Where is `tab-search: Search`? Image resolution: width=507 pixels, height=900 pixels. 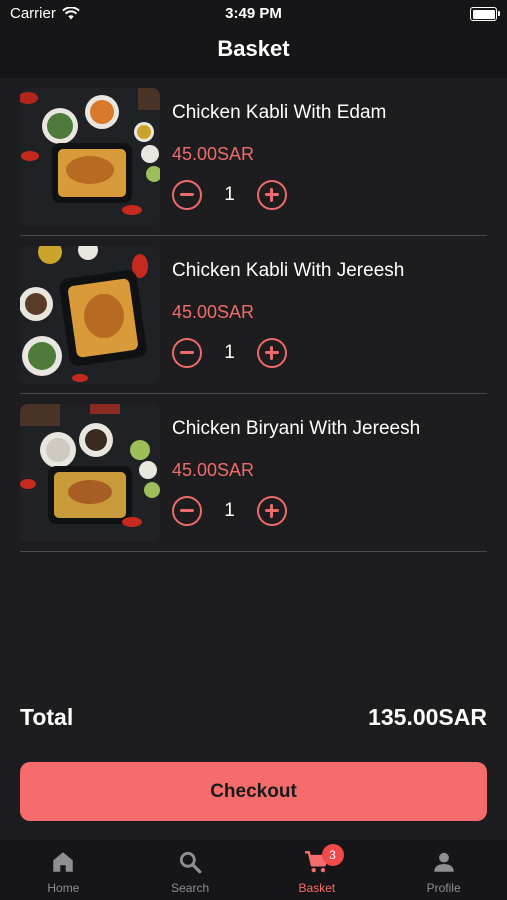
tab-search: Search is located at coordinates (190, 870).